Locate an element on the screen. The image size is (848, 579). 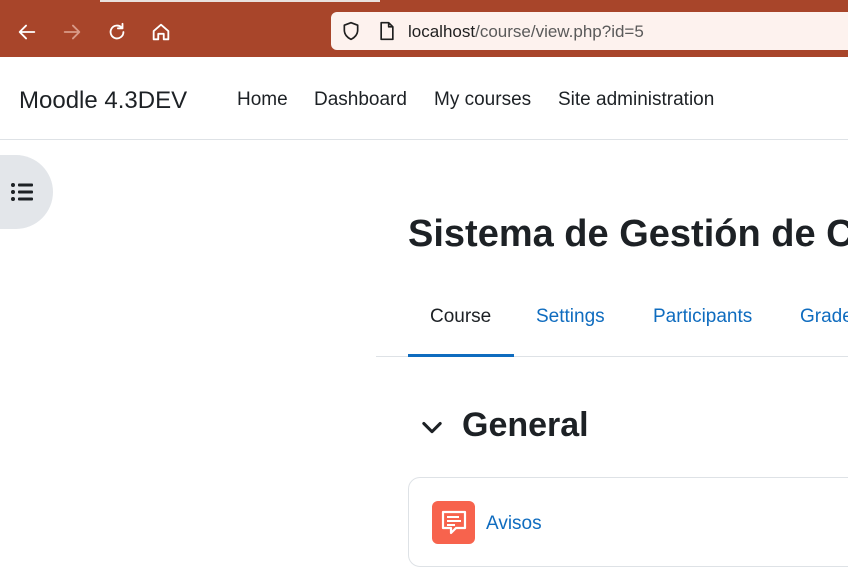
list-icon is located at coordinates (22, 192).